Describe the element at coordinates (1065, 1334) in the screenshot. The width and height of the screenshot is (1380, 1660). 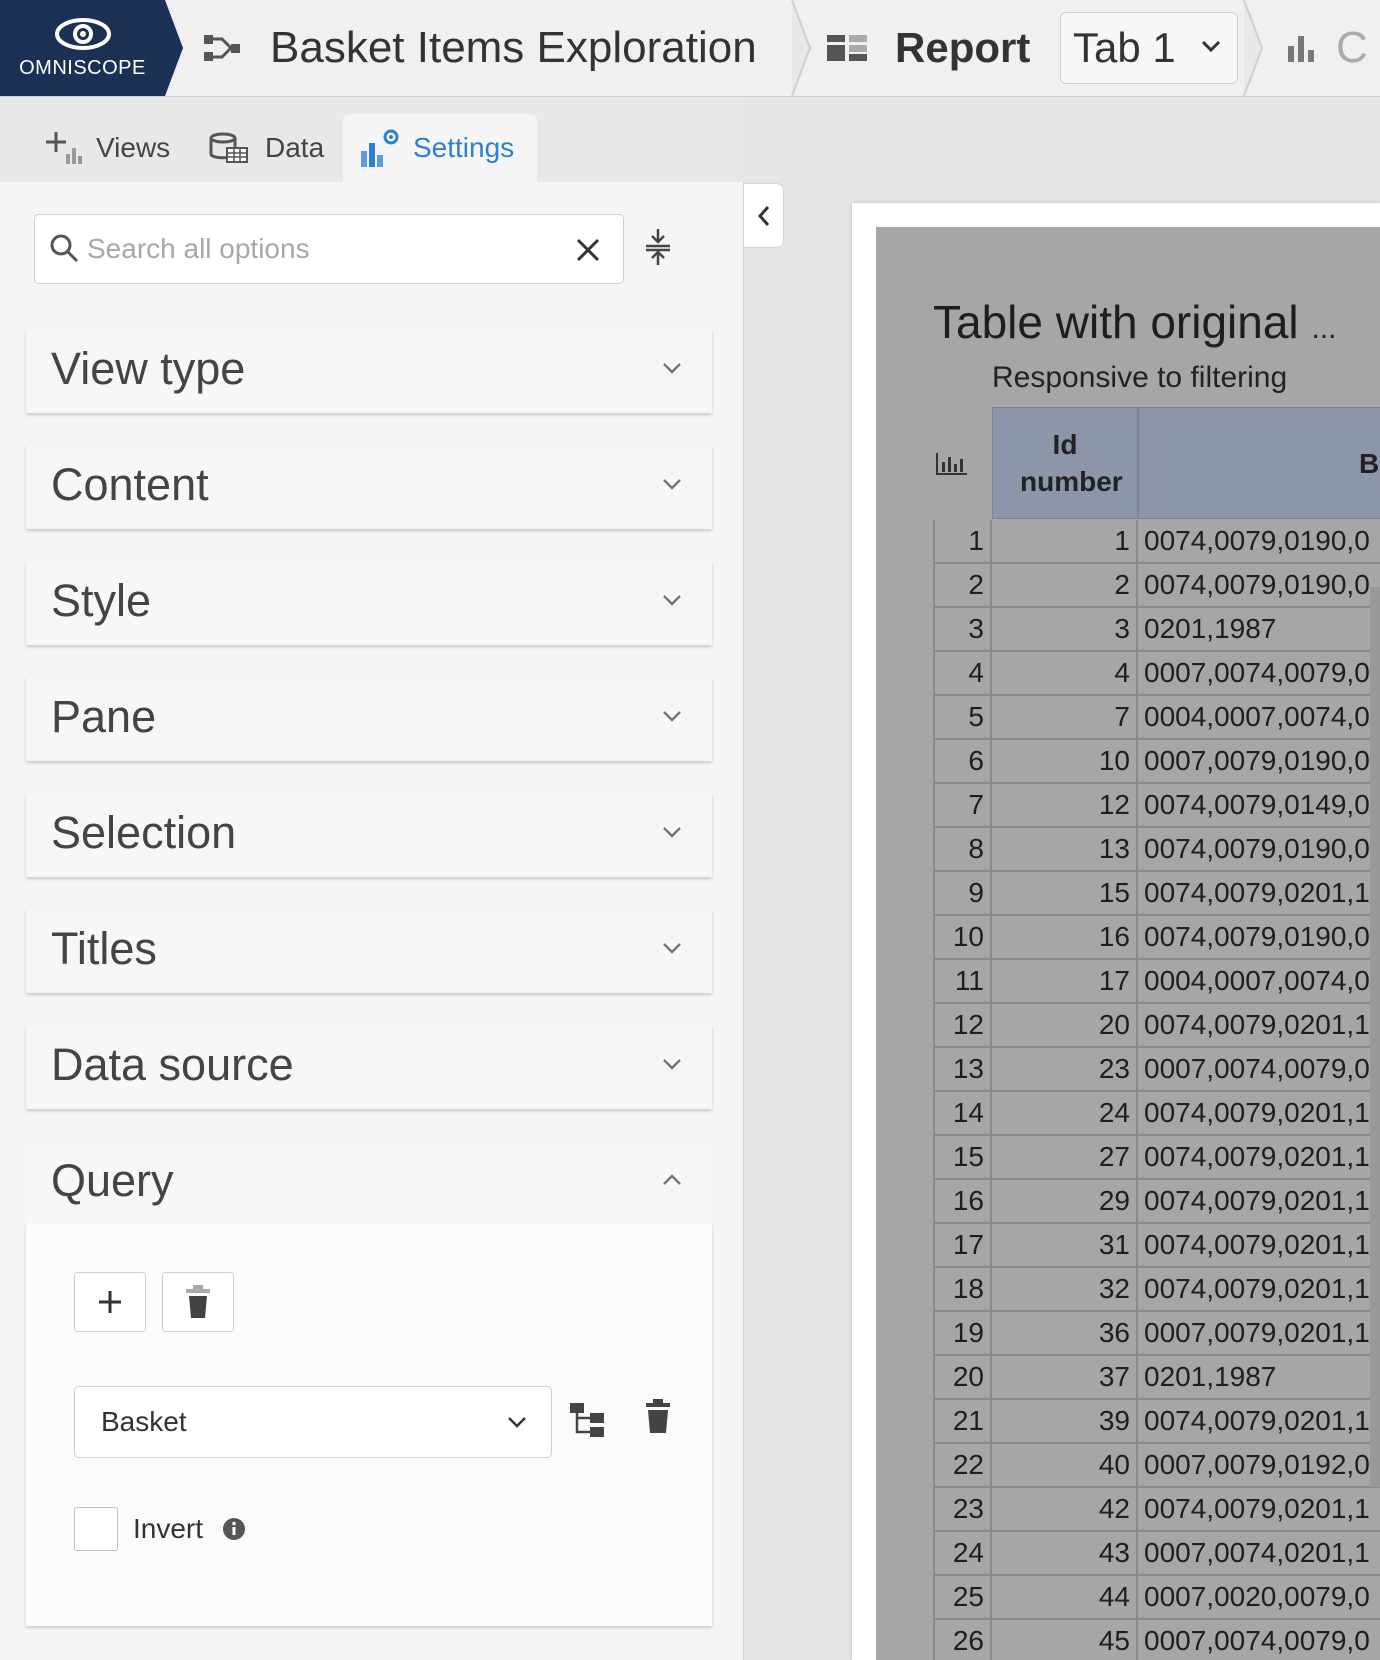
I see `id-number-cell: 36` at that location.